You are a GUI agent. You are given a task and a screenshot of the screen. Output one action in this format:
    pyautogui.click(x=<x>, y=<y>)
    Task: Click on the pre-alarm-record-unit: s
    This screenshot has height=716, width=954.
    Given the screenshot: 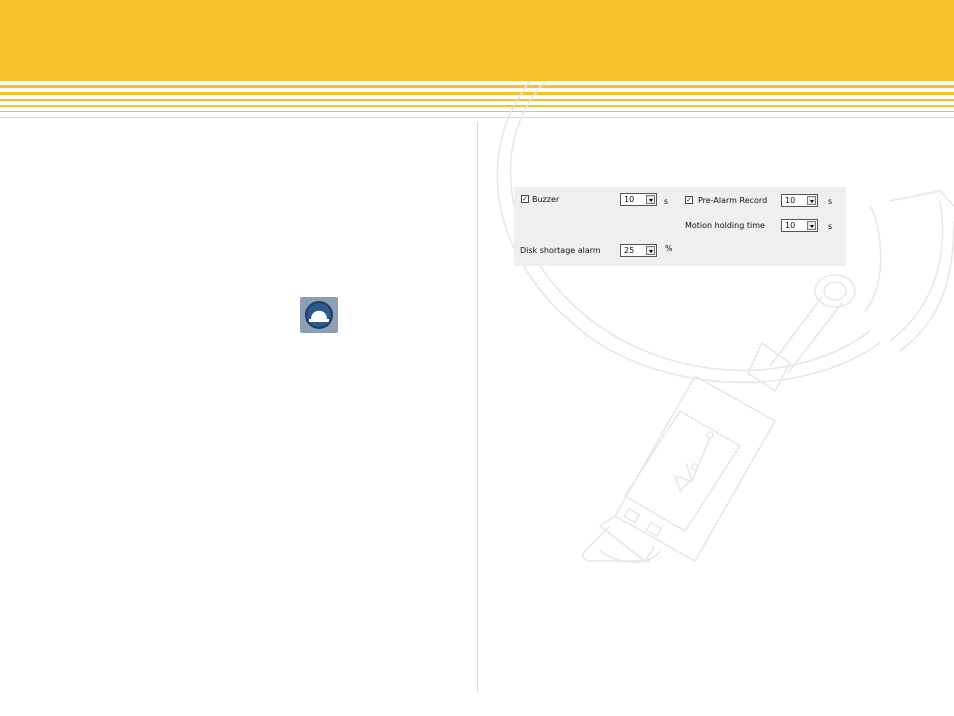 What is the action you would take?
    pyautogui.click(x=830, y=201)
    